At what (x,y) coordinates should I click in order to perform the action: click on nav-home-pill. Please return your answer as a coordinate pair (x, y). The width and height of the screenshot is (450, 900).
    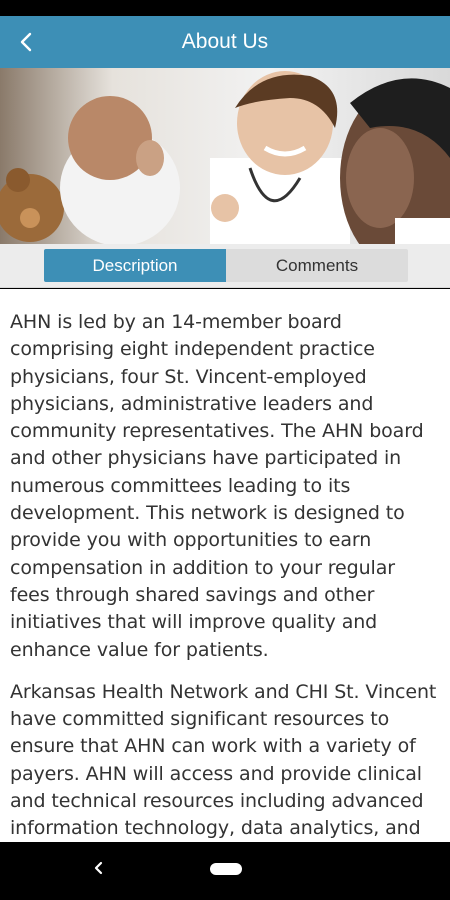
    Looking at the image, I should click on (226, 869).